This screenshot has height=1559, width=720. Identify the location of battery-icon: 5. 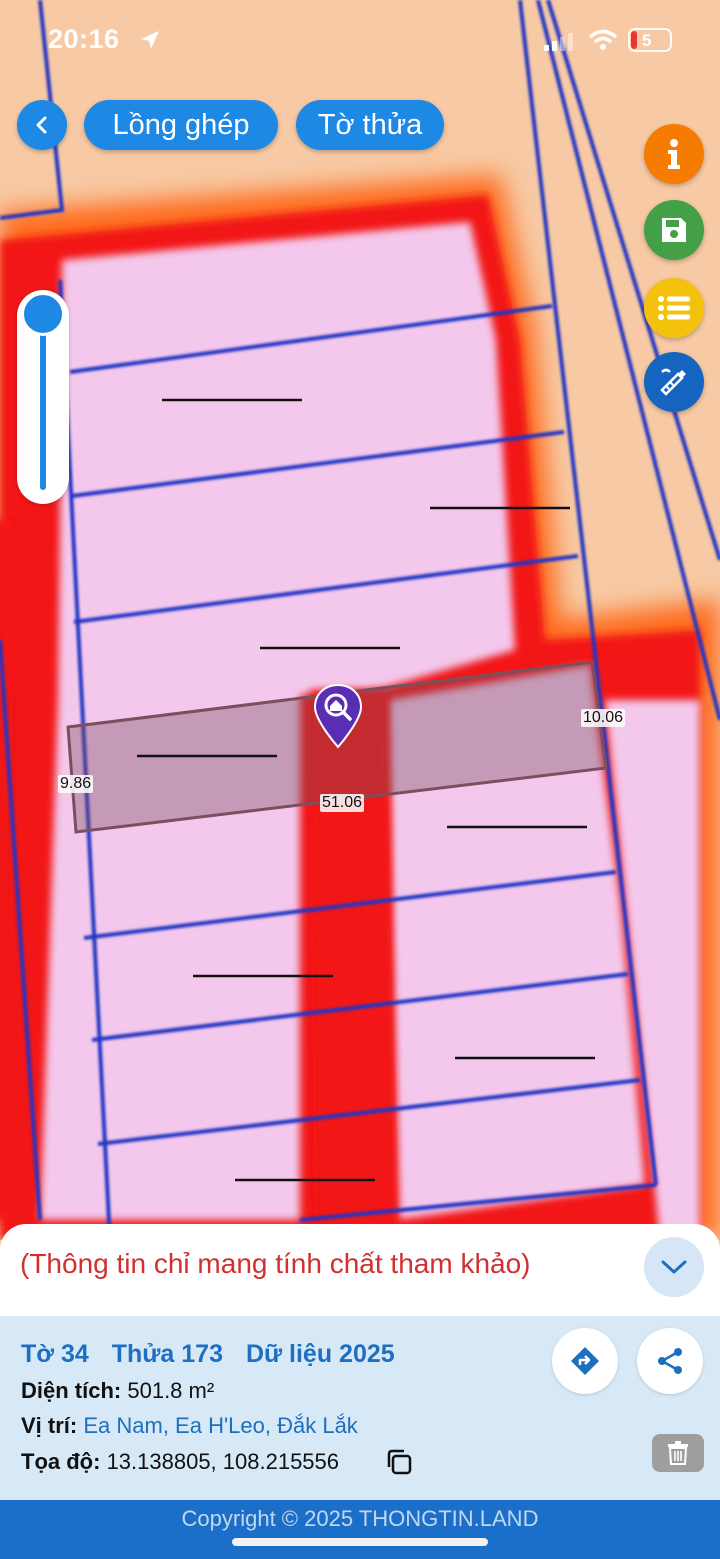
(650, 40).